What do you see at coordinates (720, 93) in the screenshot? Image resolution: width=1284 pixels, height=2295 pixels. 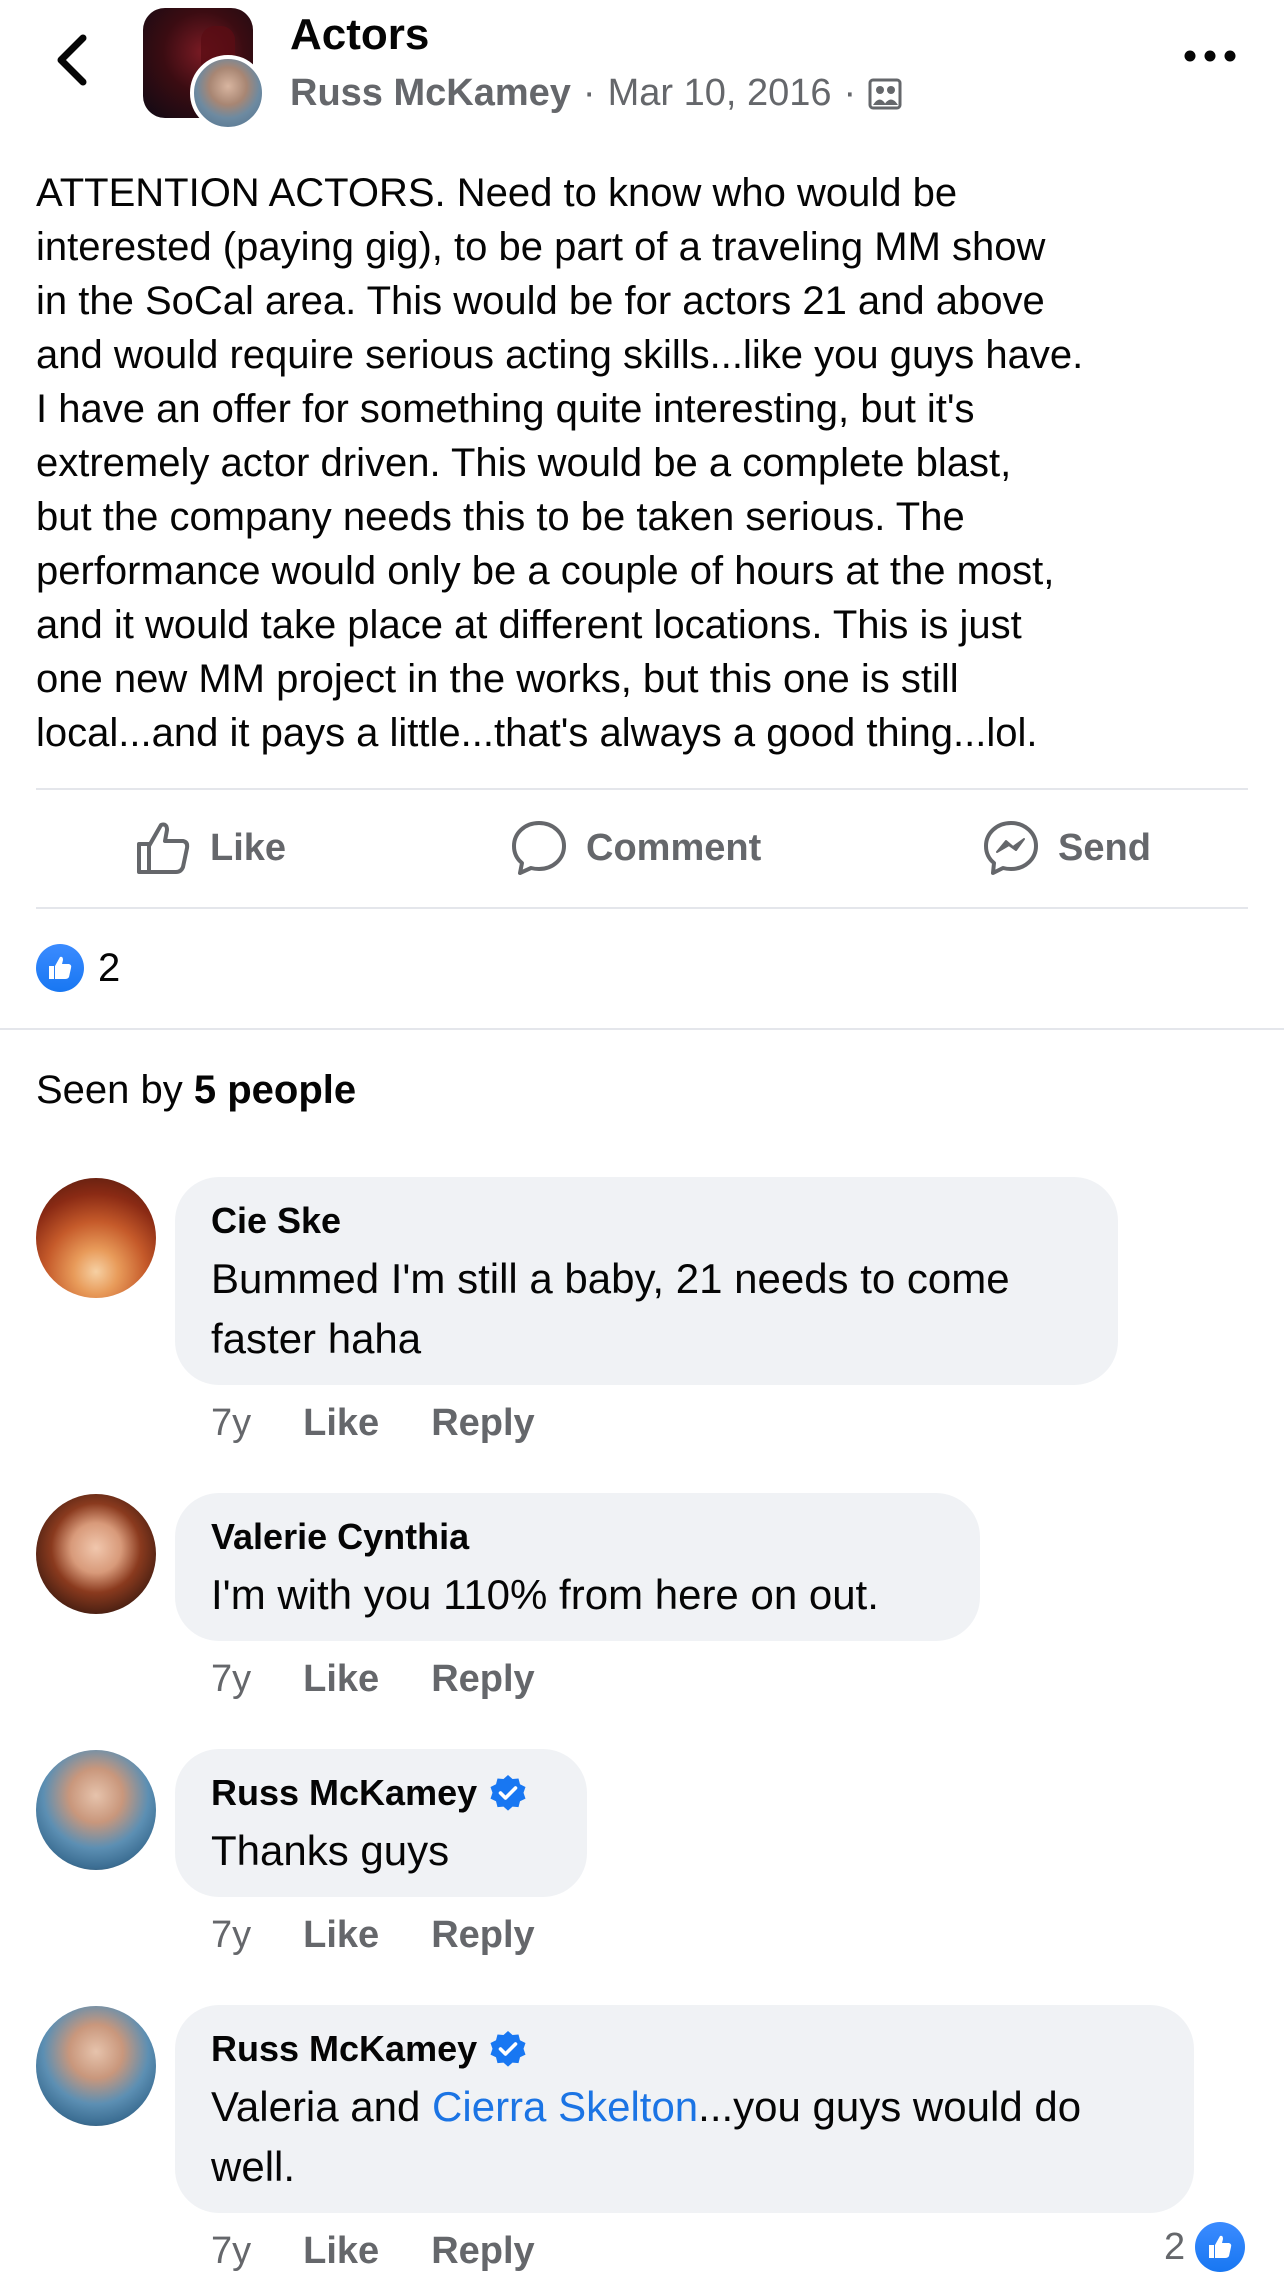 I see `post-date: Mar 10, 2016` at bounding box center [720, 93].